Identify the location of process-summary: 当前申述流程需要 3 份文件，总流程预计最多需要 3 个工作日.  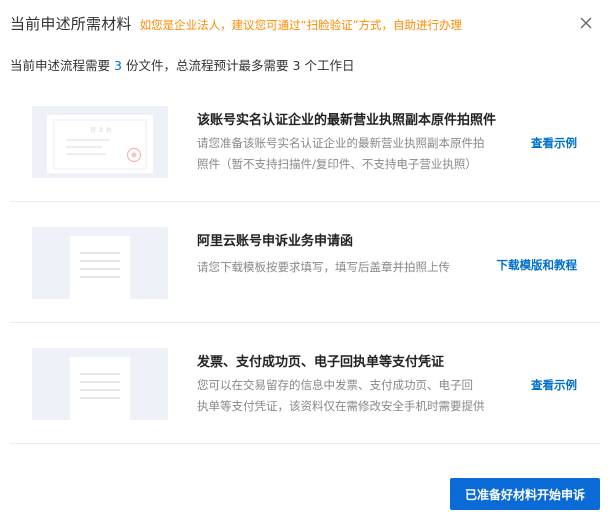
(182, 64).